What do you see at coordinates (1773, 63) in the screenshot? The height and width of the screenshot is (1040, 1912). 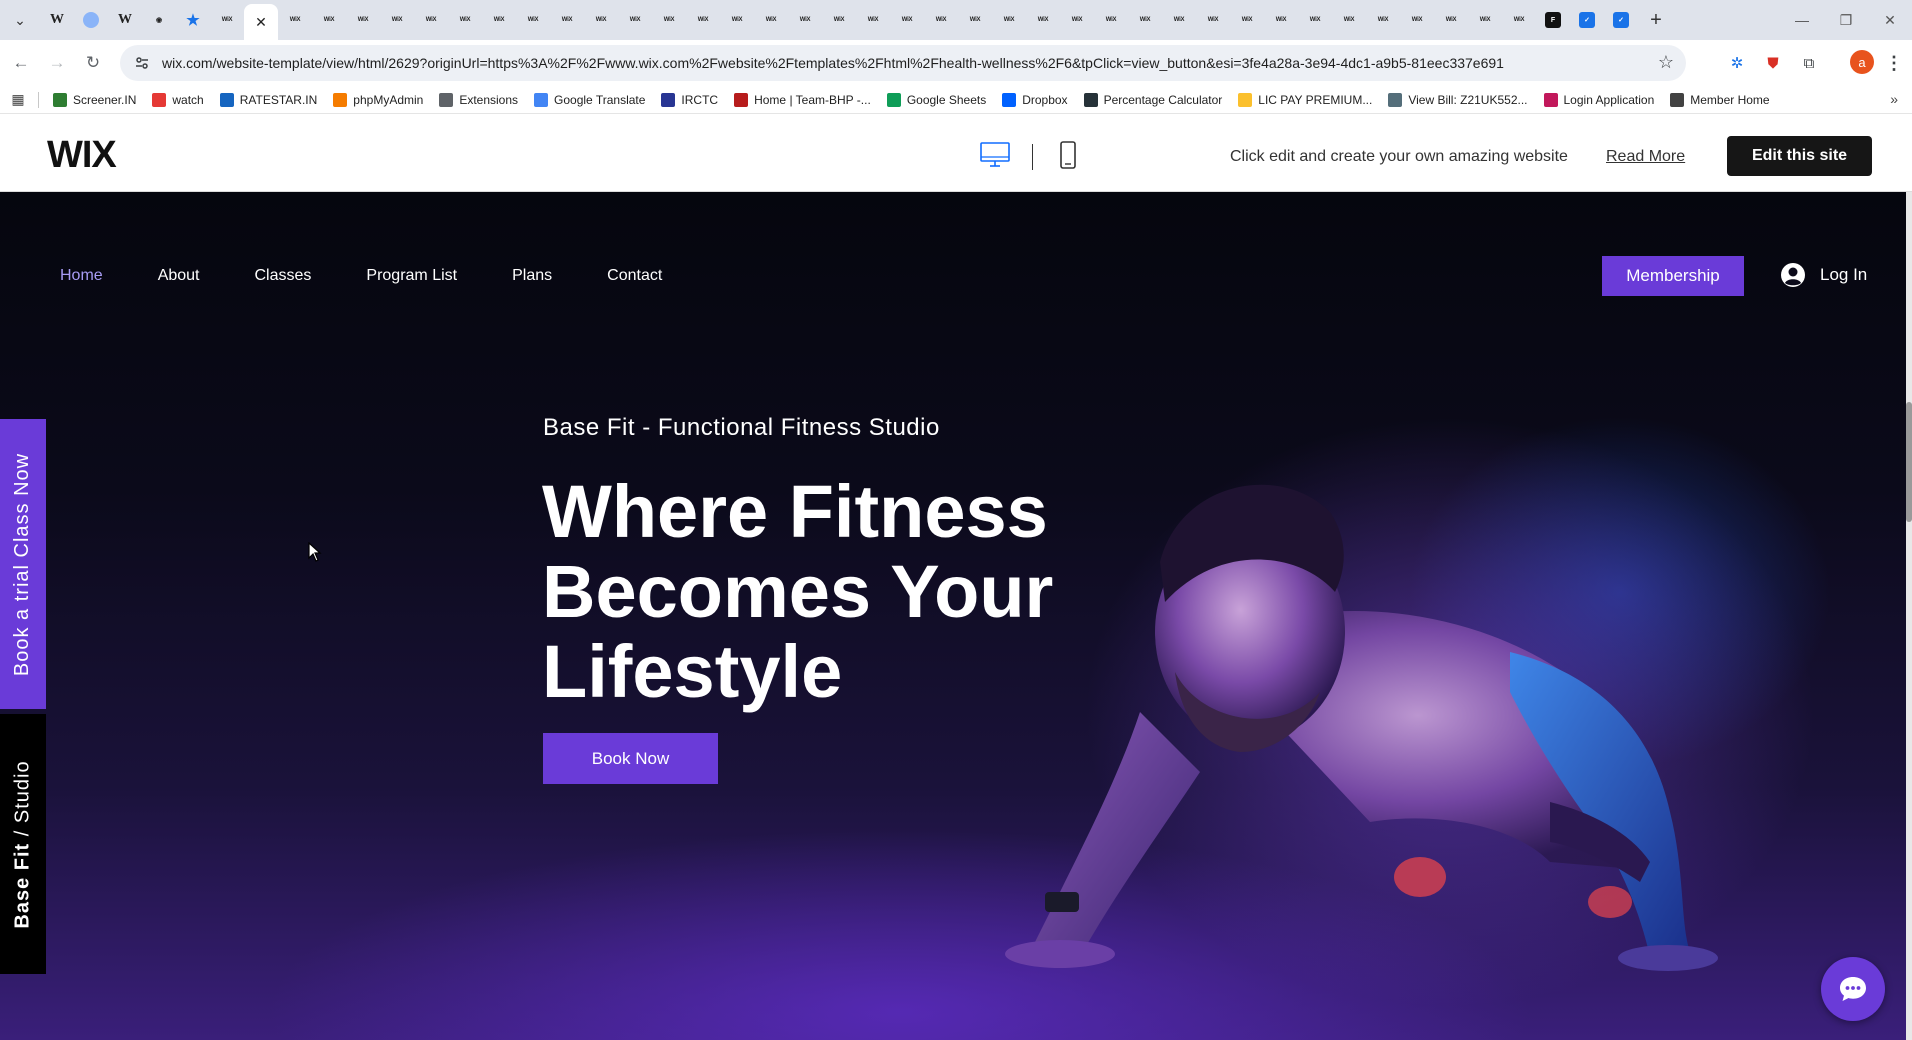 I see `shield-extension-icon: ⛊` at bounding box center [1773, 63].